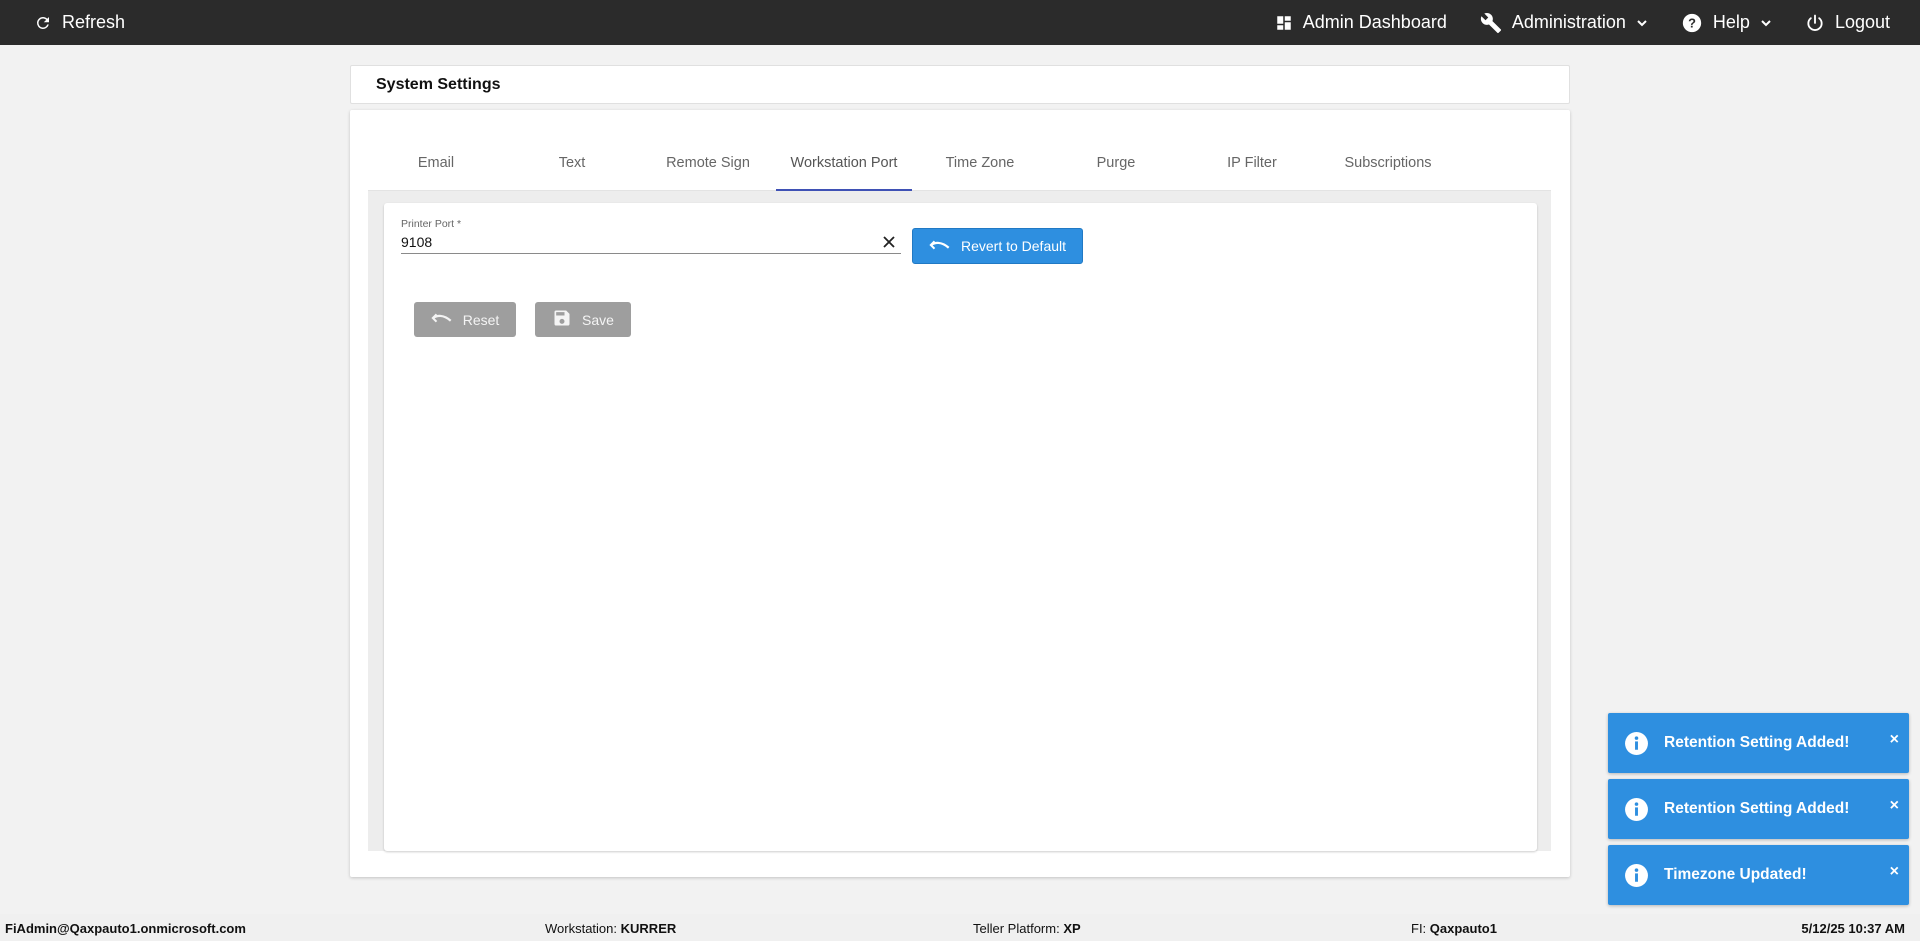  Describe the element at coordinates (1731, 22) in the screenshot. I see `help-label: Help` at that location.